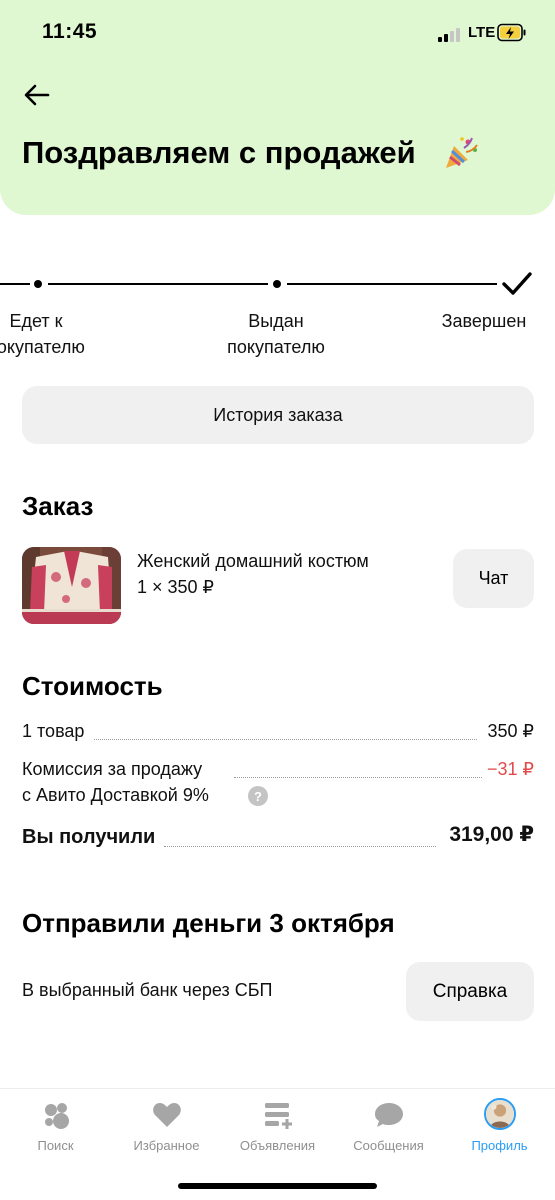  What do you see at coordinates (166, 1115) in the screenshot?
I see `heart-icon` at bounding box center [166, 1115].